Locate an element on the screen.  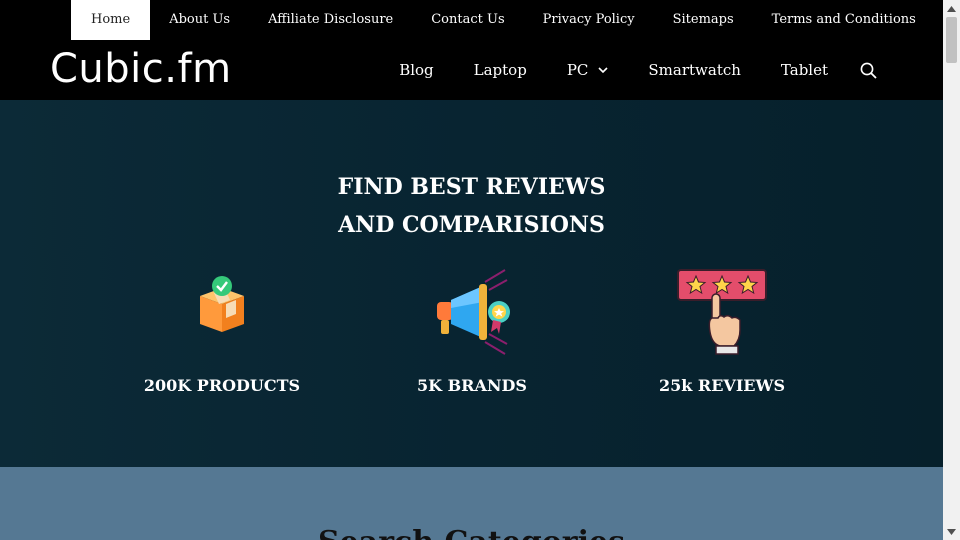
categories-title: Search Categories is located at coordinates (471, 532).